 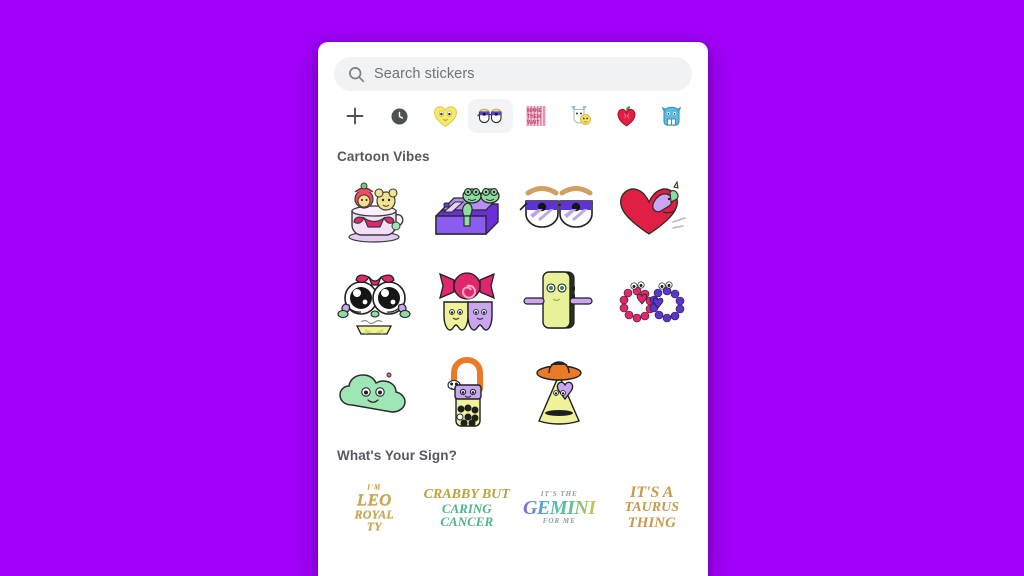 What do you see at coordinates (374, 526) in the screenshot?
I see `leo-line-4: TY` at bounding box center [374, 526].